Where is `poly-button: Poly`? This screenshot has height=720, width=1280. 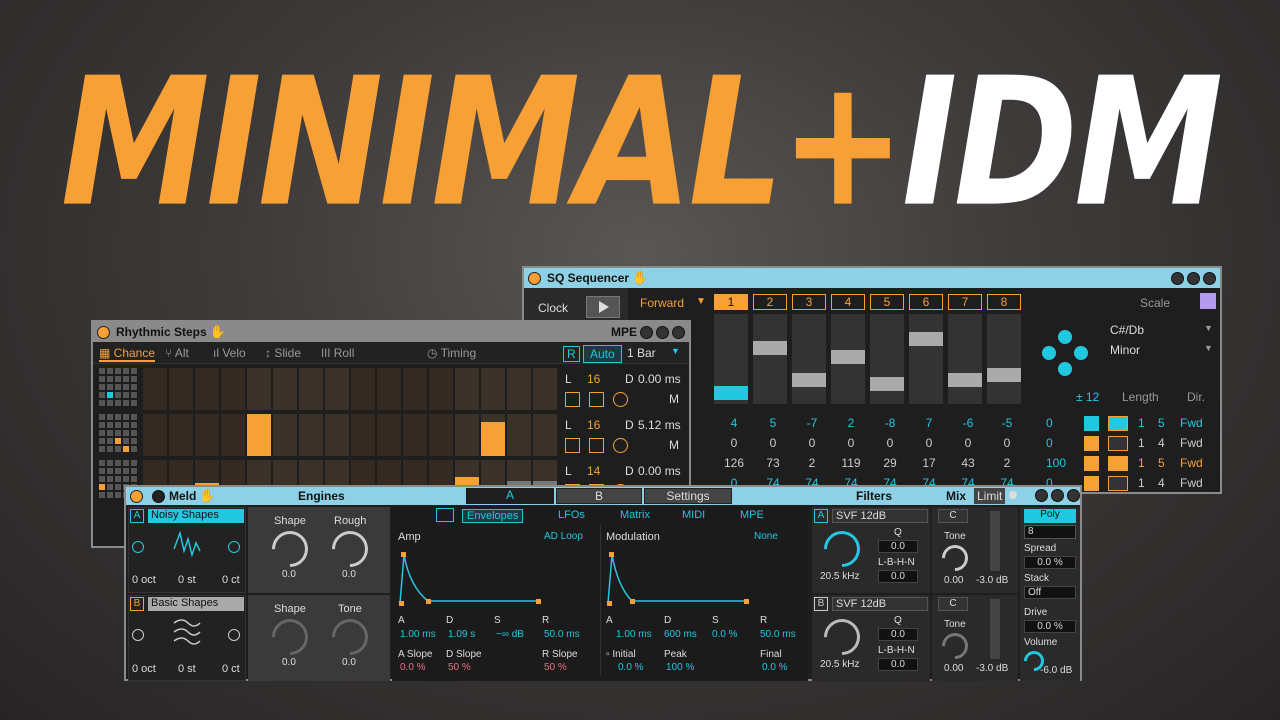 poly-button: Poly is located at coordinates (1050, 516).